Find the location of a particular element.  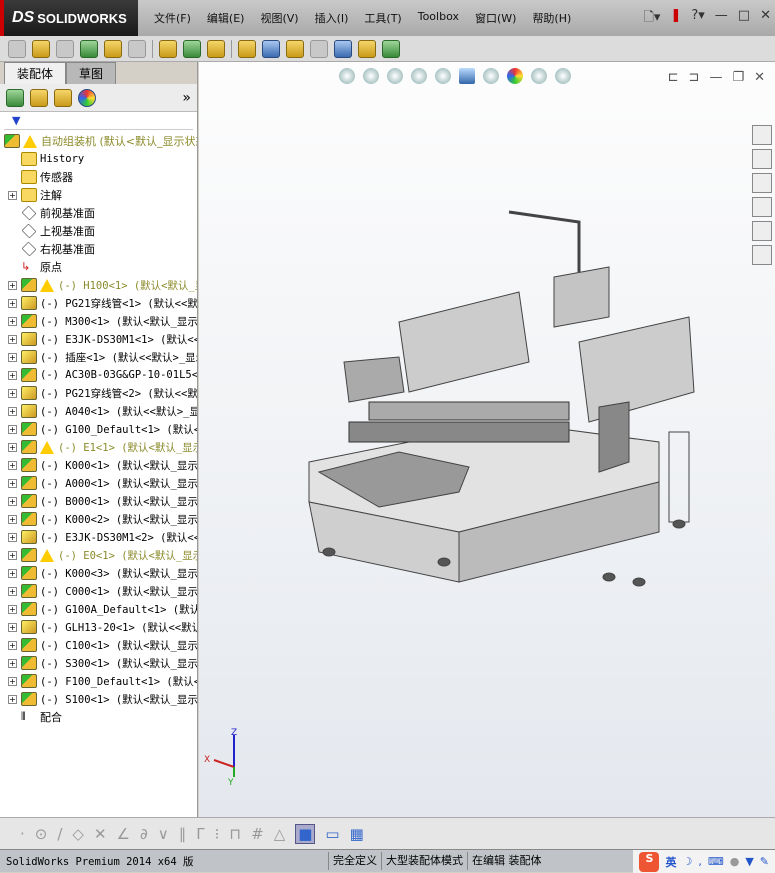

show-hidden-icon is located at coordinates (168, 48).